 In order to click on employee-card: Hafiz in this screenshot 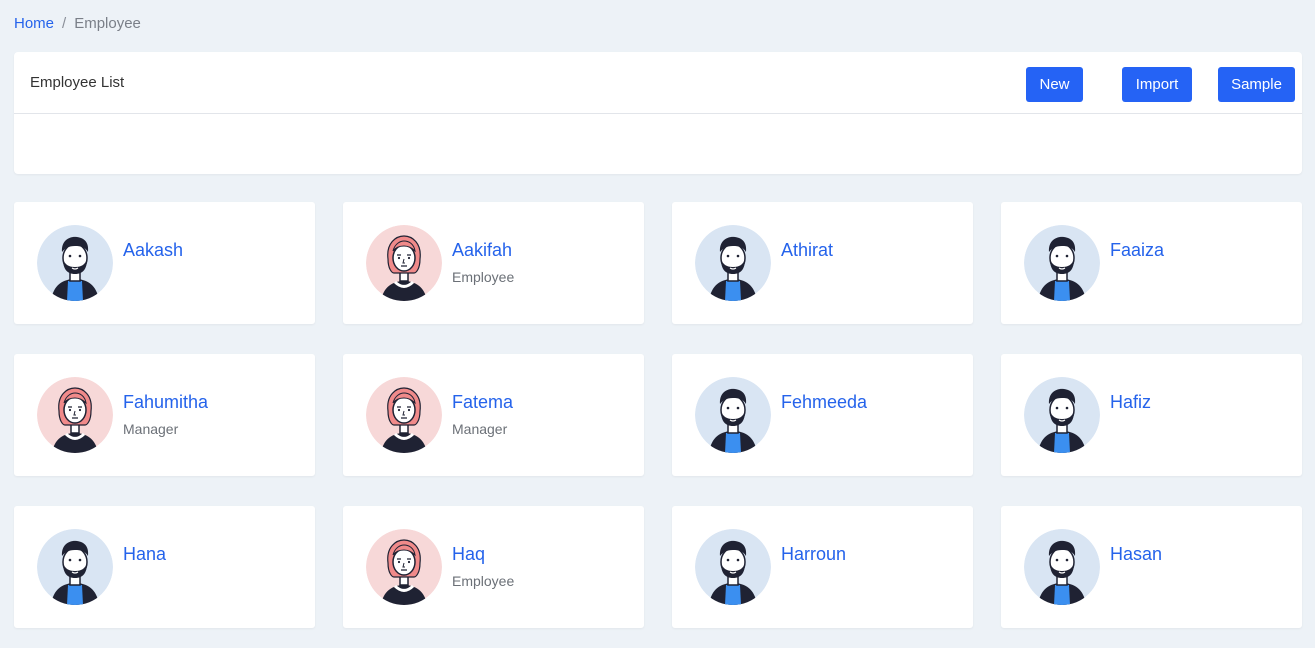, I will do `click(1151, 415)`.